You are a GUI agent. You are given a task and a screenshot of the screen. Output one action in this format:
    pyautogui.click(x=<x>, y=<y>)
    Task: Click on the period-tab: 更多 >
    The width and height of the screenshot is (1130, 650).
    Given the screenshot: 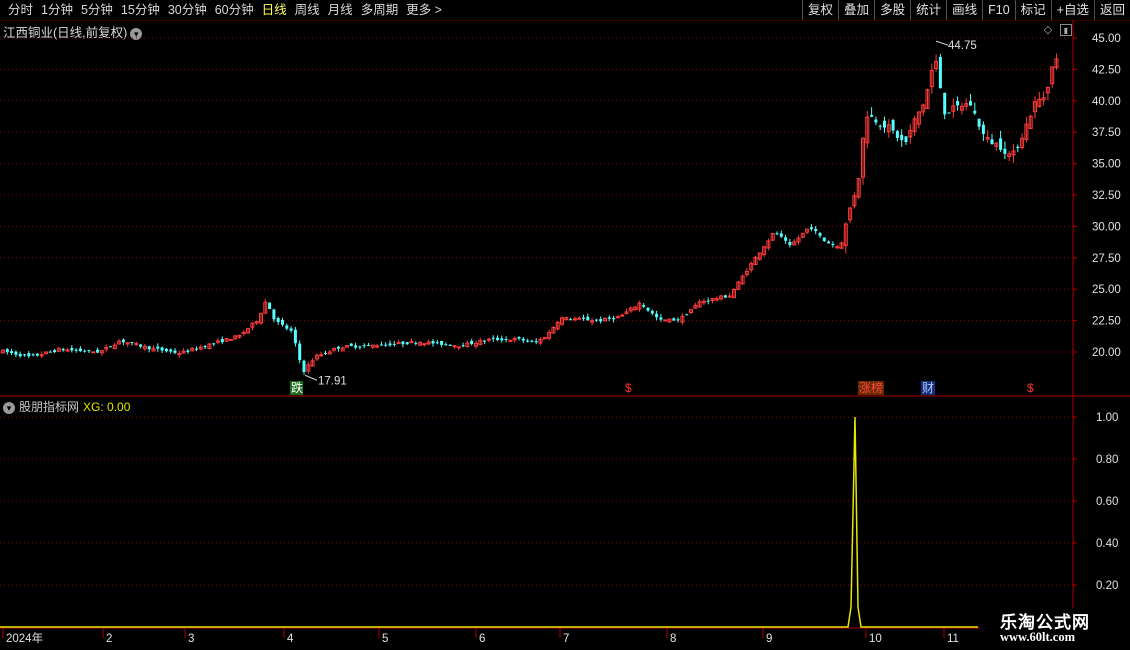 What is the action you would take?
    pyautogui.click(x=424, y=10)
    